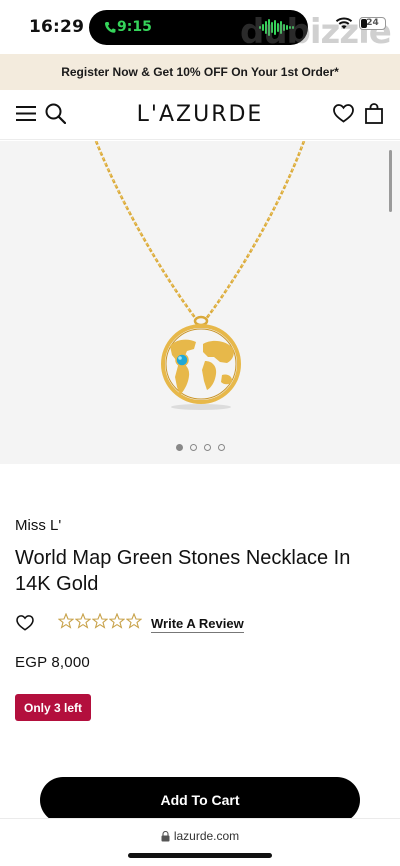 Image resolution: width=400 pixels, height=866 pixels. What do you see at coordinates (390, 181) in the screenshot?
I see `page-scrollbar` at bounding box center [390, 181].